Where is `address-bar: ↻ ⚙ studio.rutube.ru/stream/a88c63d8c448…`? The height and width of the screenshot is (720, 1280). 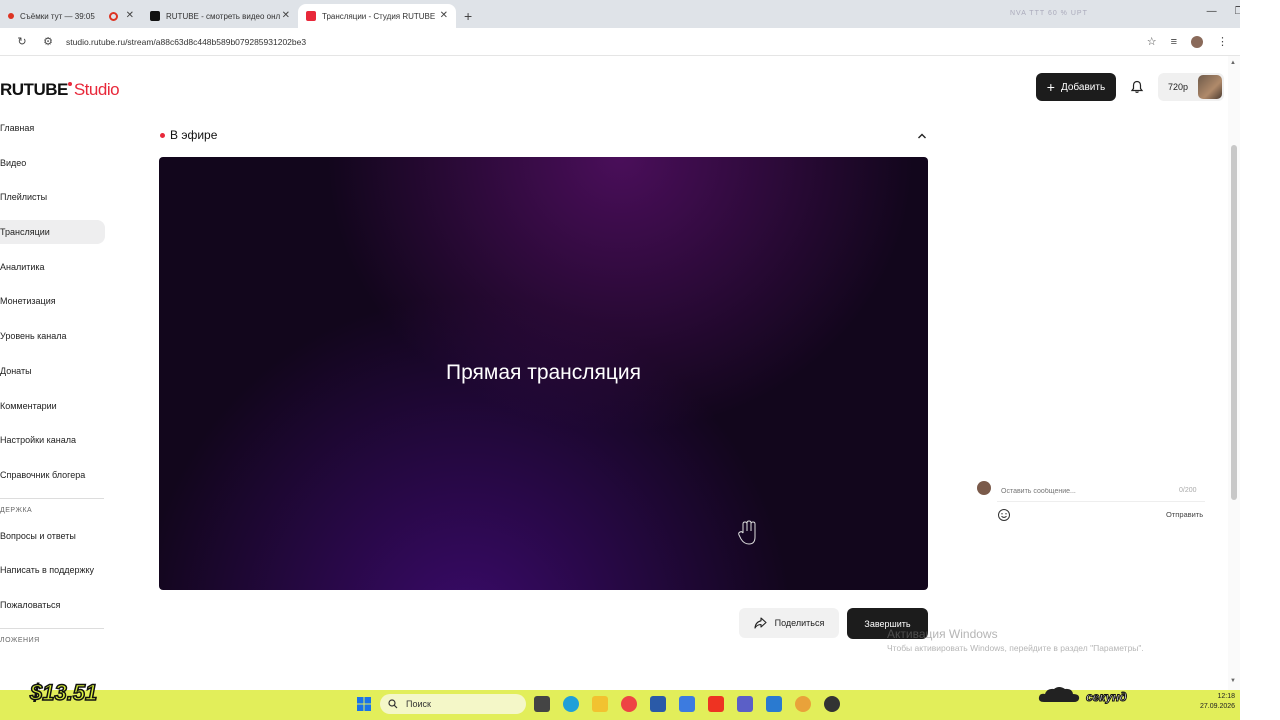 address-bar: ↻ ⚙ studio.rutube.ru/stream/a88c63d8c448… is located at coordinates (620, 42).